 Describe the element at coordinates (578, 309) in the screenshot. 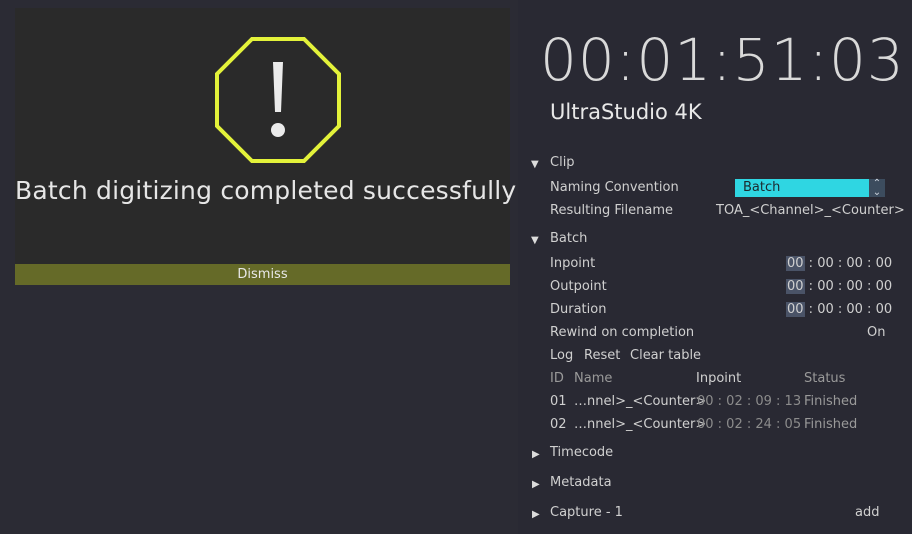

I see `duration-label: Duration` at that location.